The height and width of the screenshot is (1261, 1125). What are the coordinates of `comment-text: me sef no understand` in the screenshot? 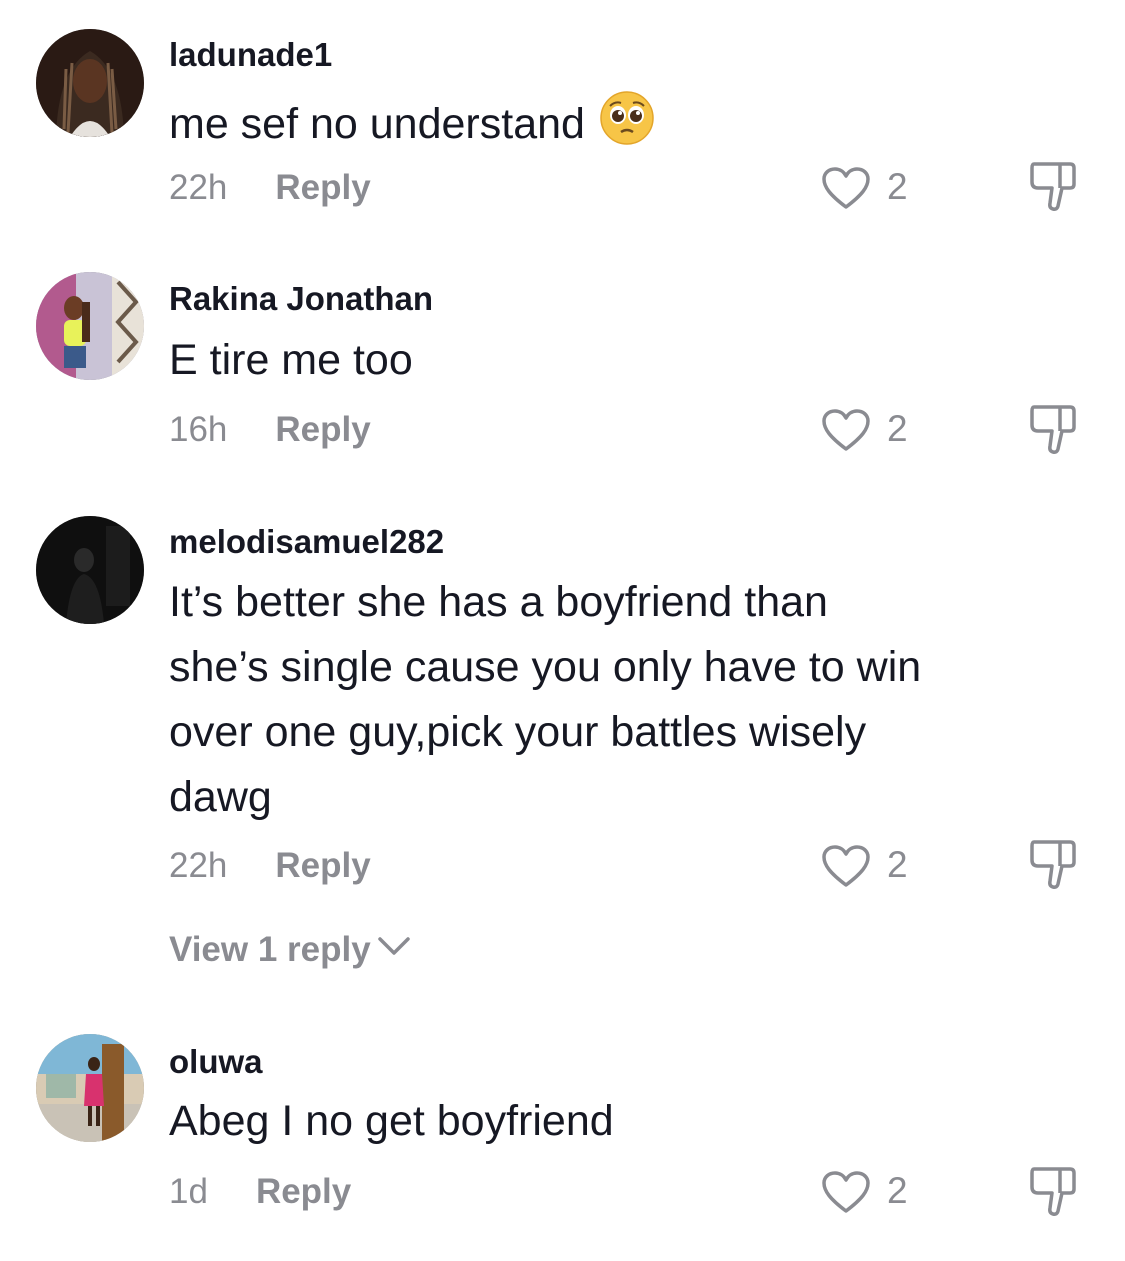 It's located at (549, 123).